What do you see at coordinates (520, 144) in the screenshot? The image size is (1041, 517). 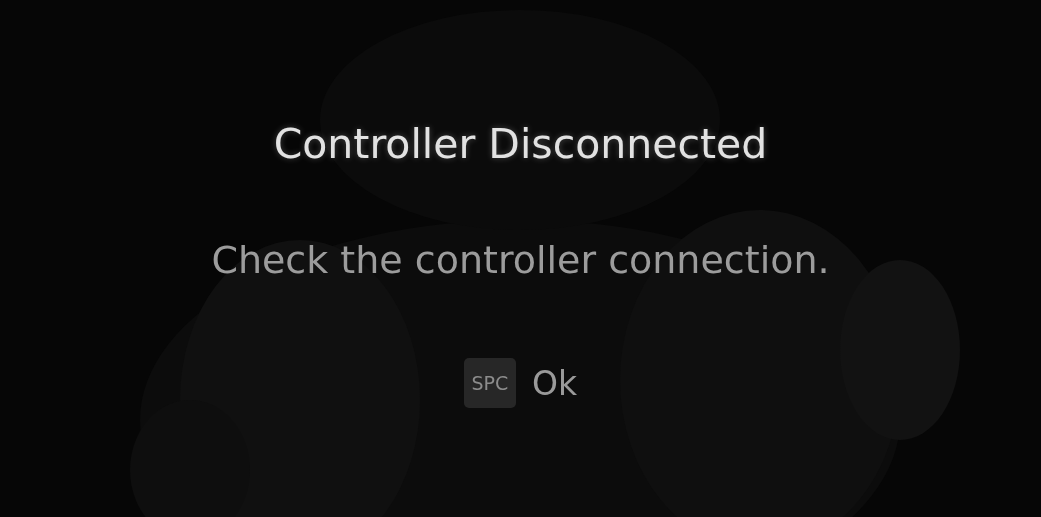 I see `dialog-title: Controller Disconnected` at bounding box center [520, 144].